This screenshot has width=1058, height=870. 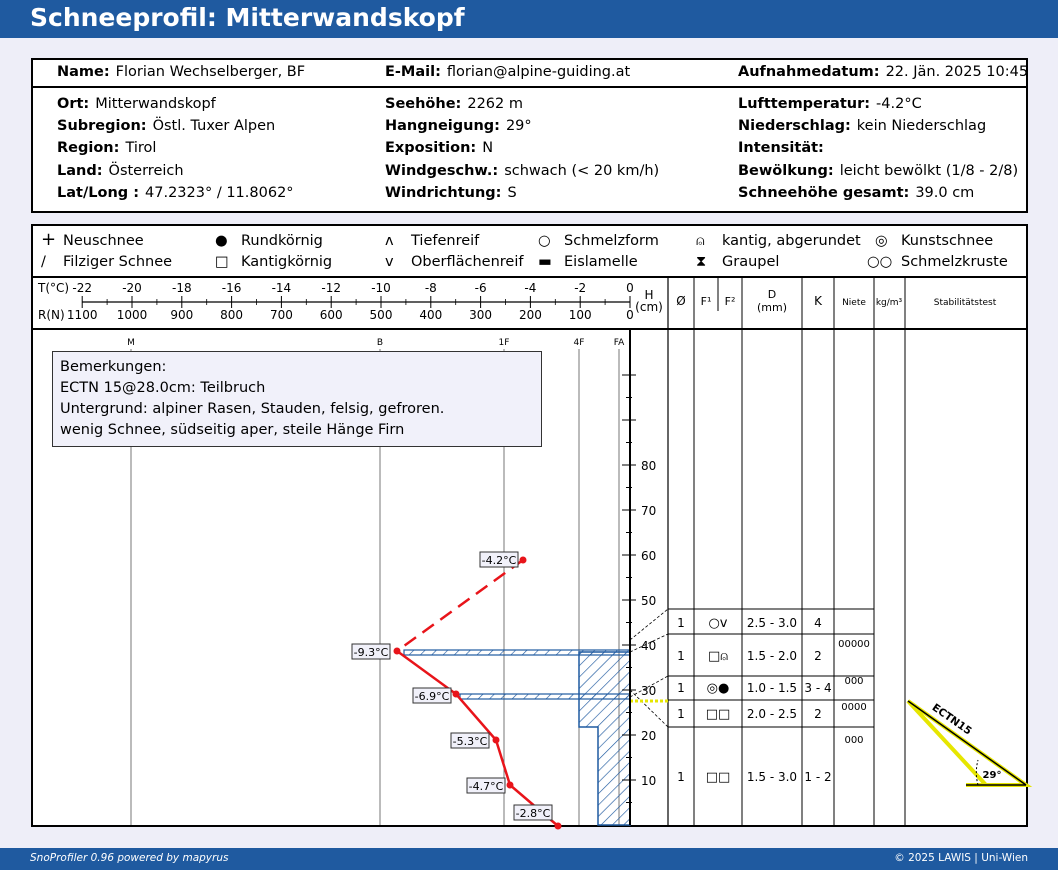 I want to click on temp-tick-label: -16, so click(x=232, y=288).